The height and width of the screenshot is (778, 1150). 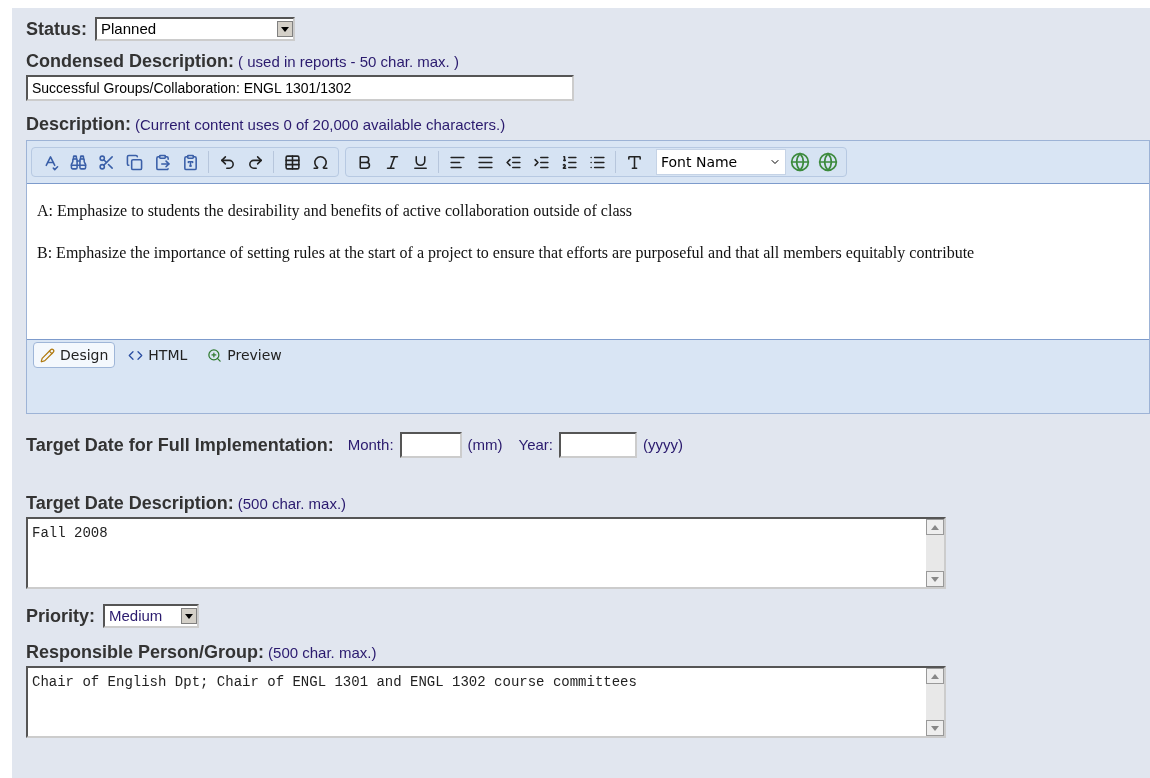 What do you see at coordinates (47, 355) in the screenshot?
I see `pencil-icon` at bounding box center [47, 355].